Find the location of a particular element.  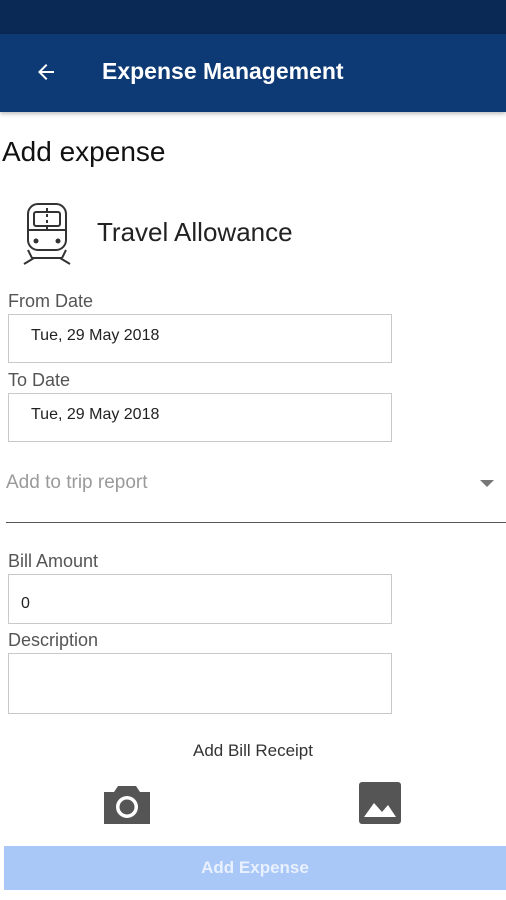

train-icon is located at coordinates (47, 234).